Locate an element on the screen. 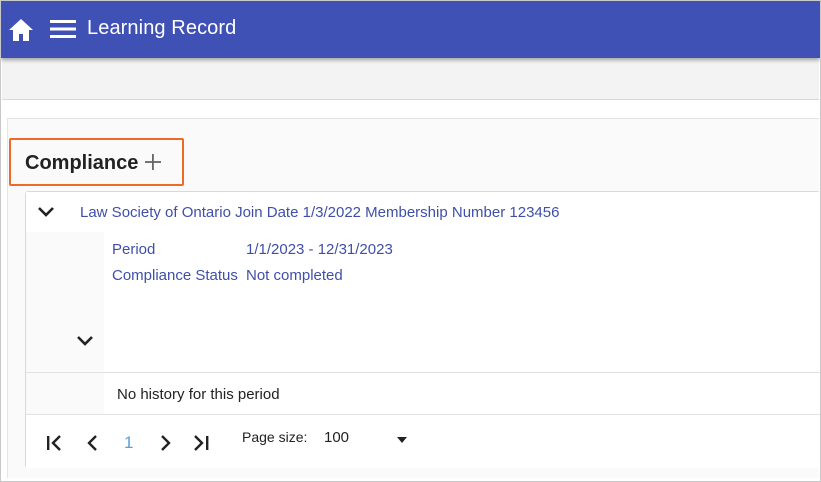  last-page-button is located at coordinates (201, 443).